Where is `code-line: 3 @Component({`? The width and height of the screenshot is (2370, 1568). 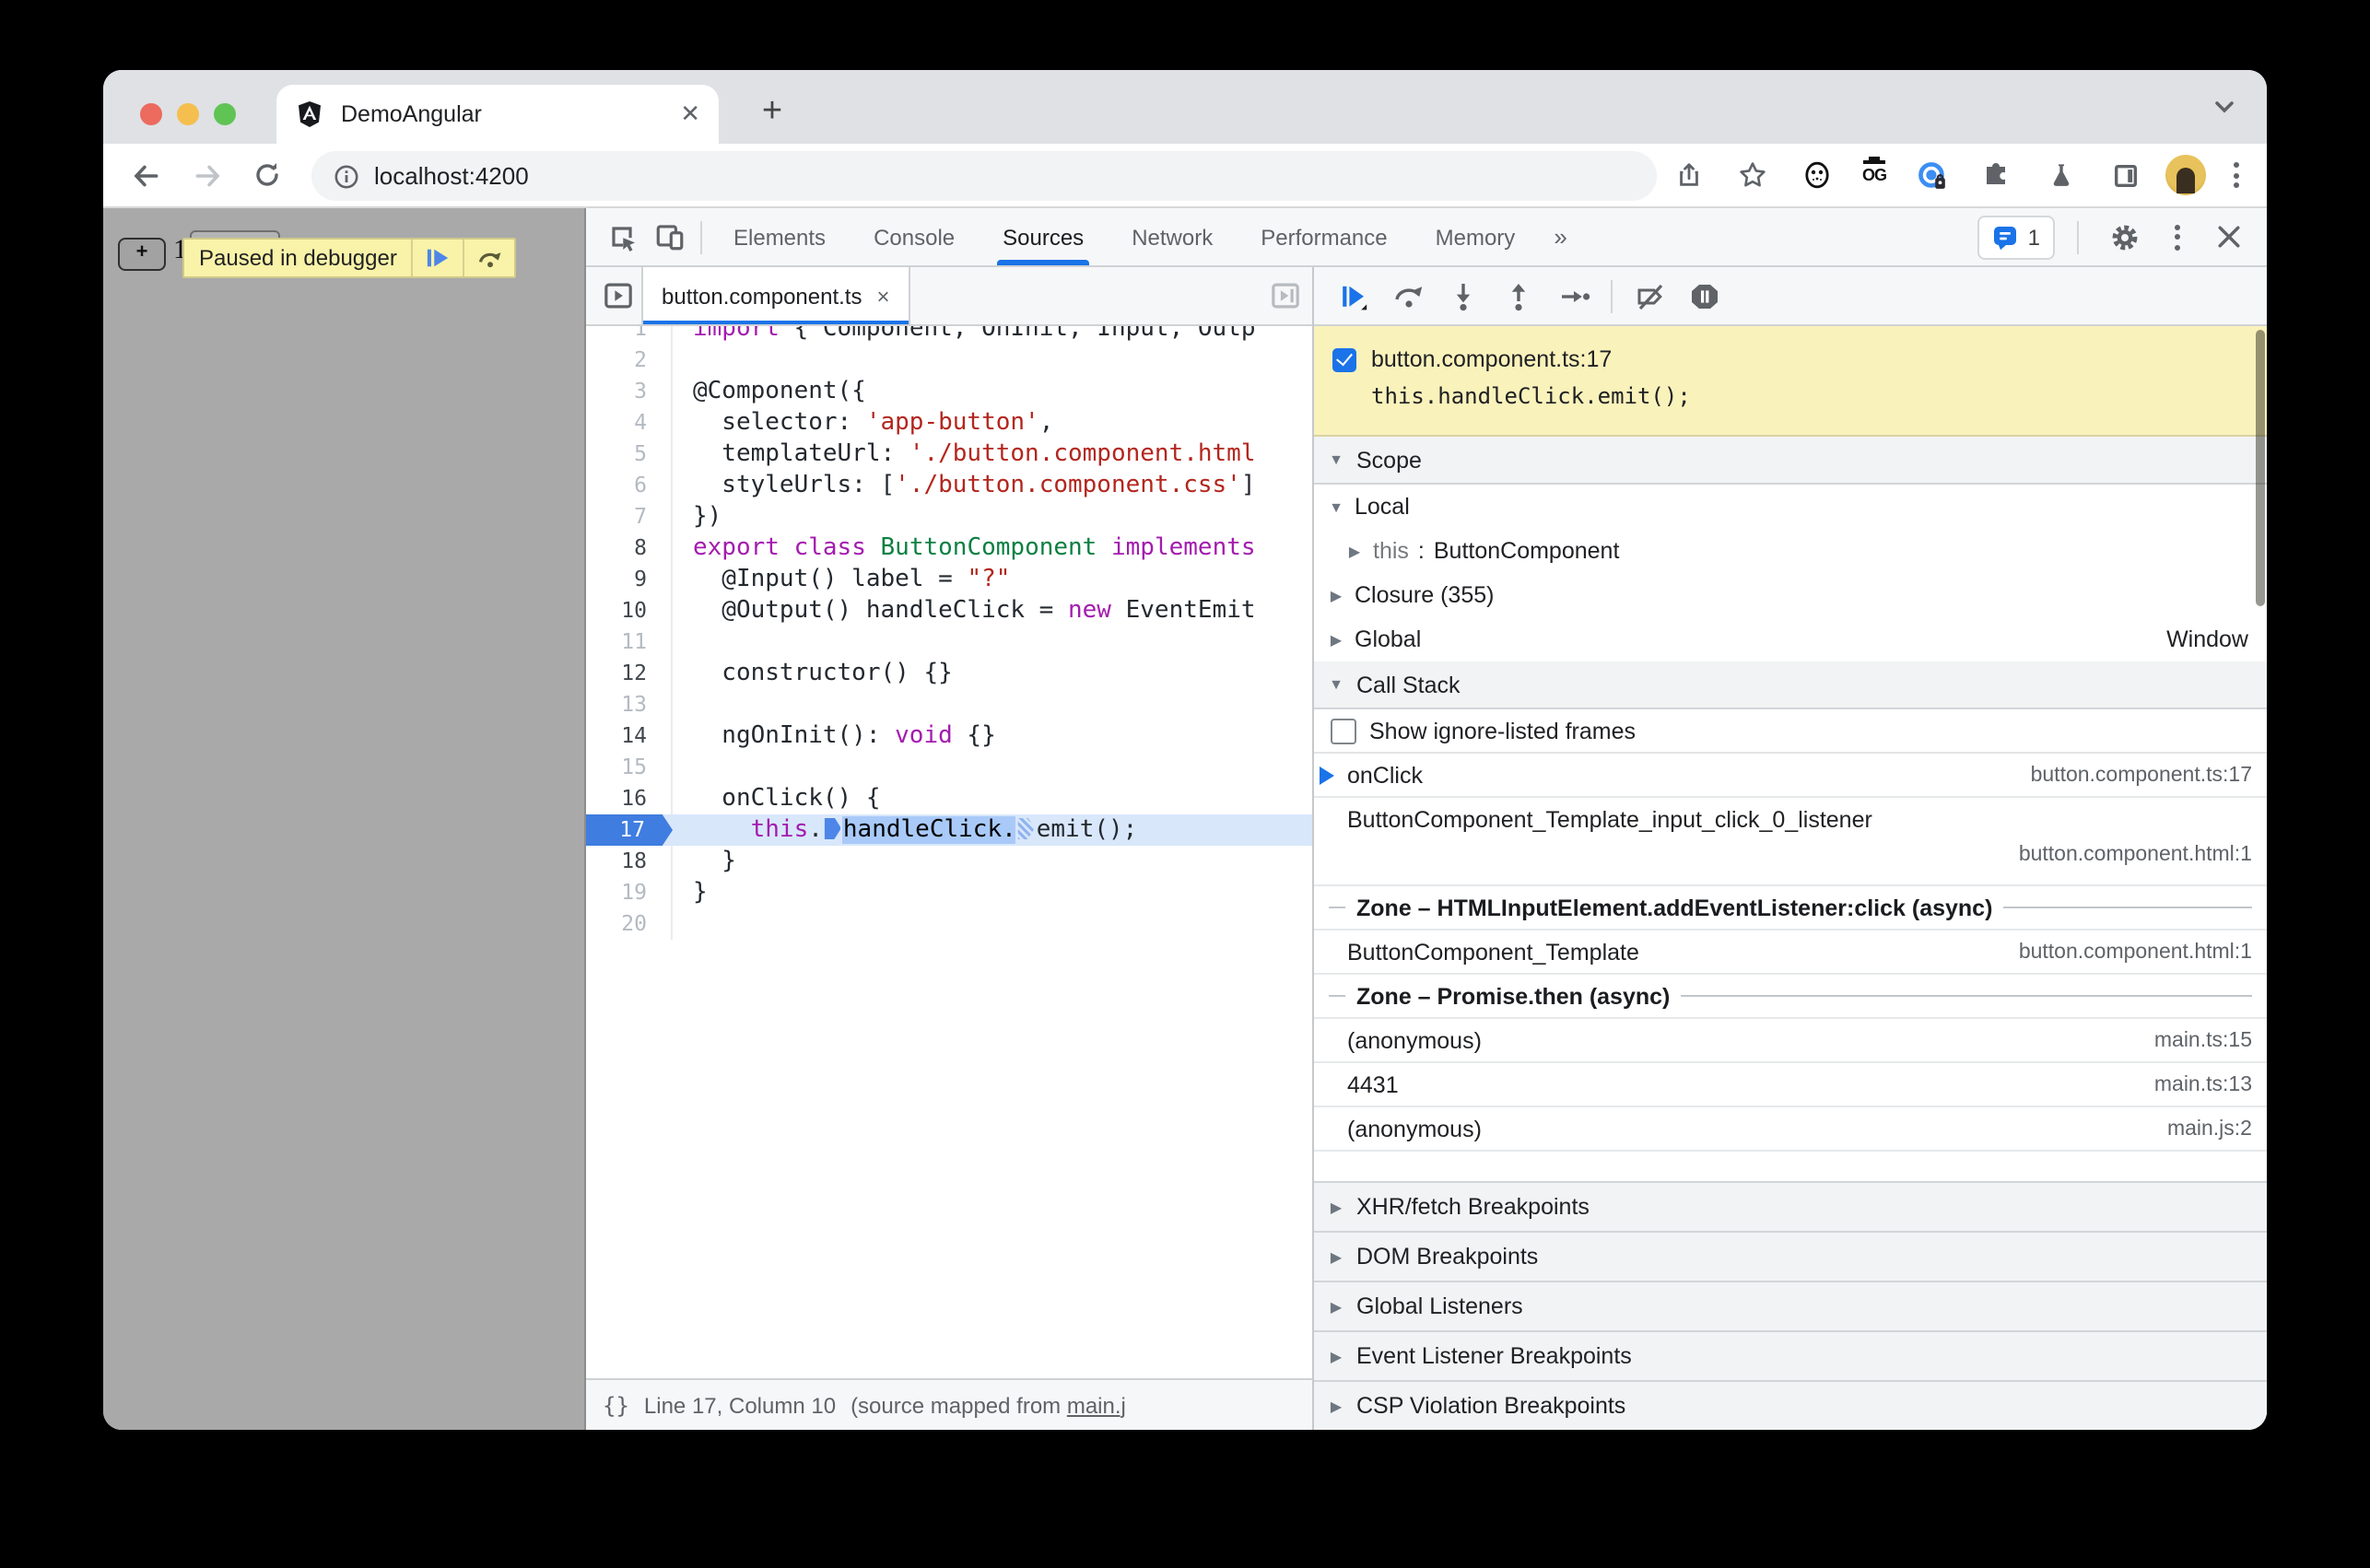
code-line: 3 @Component({ is located at coordinates (949, 391).